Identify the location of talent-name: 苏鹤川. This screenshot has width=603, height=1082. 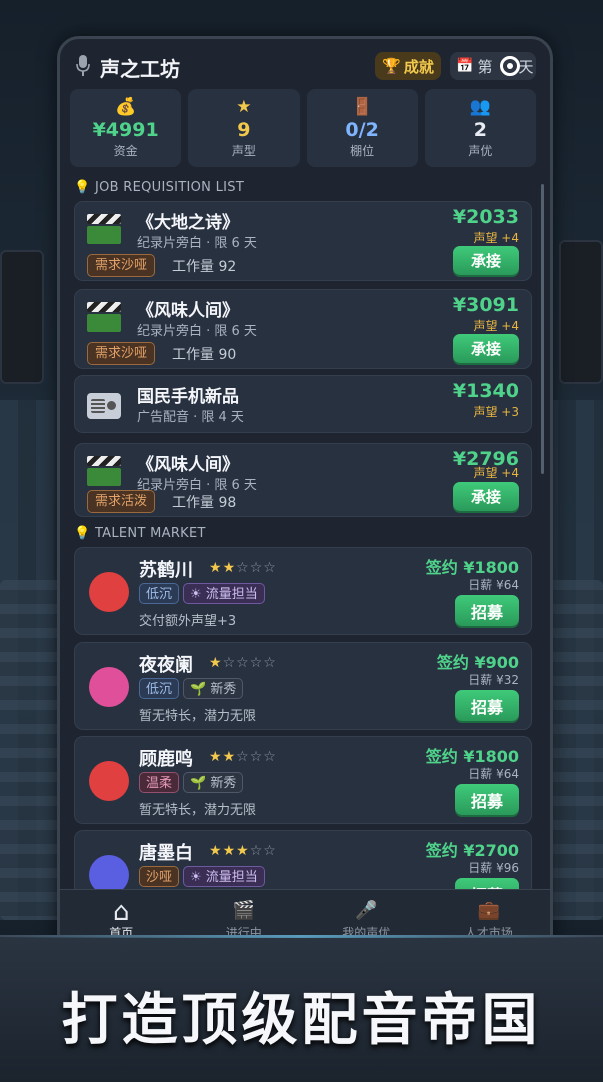
(166, 570).